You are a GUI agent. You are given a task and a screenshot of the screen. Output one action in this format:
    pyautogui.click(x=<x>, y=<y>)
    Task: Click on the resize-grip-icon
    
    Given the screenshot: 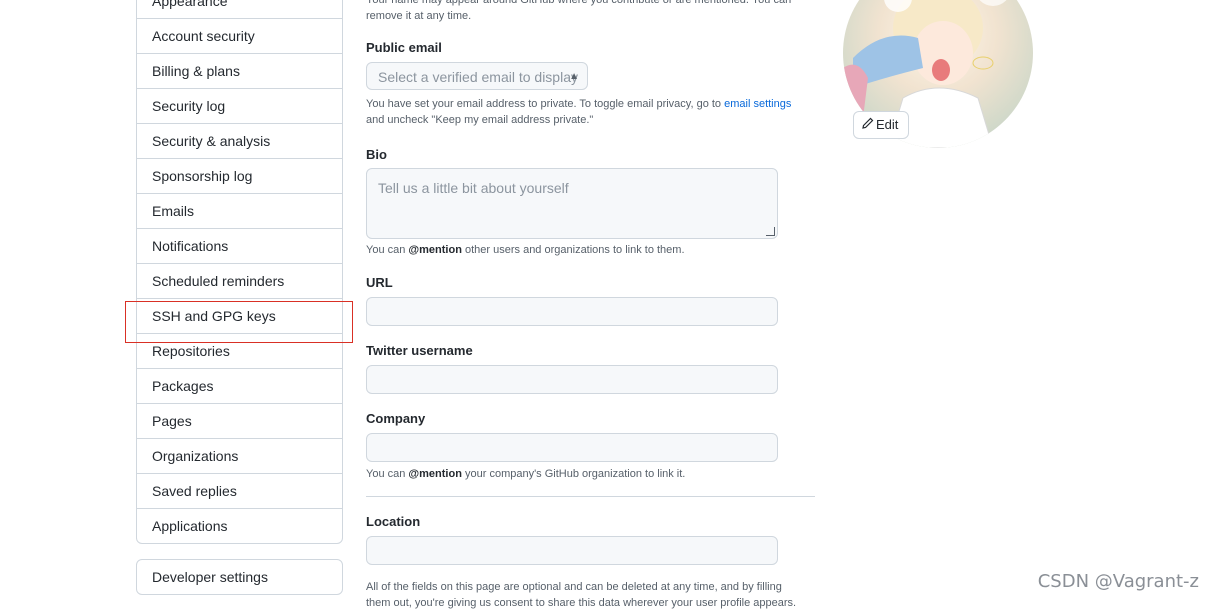 What is the action you would take?
    pyautogui.click(x=770, y=231)
    